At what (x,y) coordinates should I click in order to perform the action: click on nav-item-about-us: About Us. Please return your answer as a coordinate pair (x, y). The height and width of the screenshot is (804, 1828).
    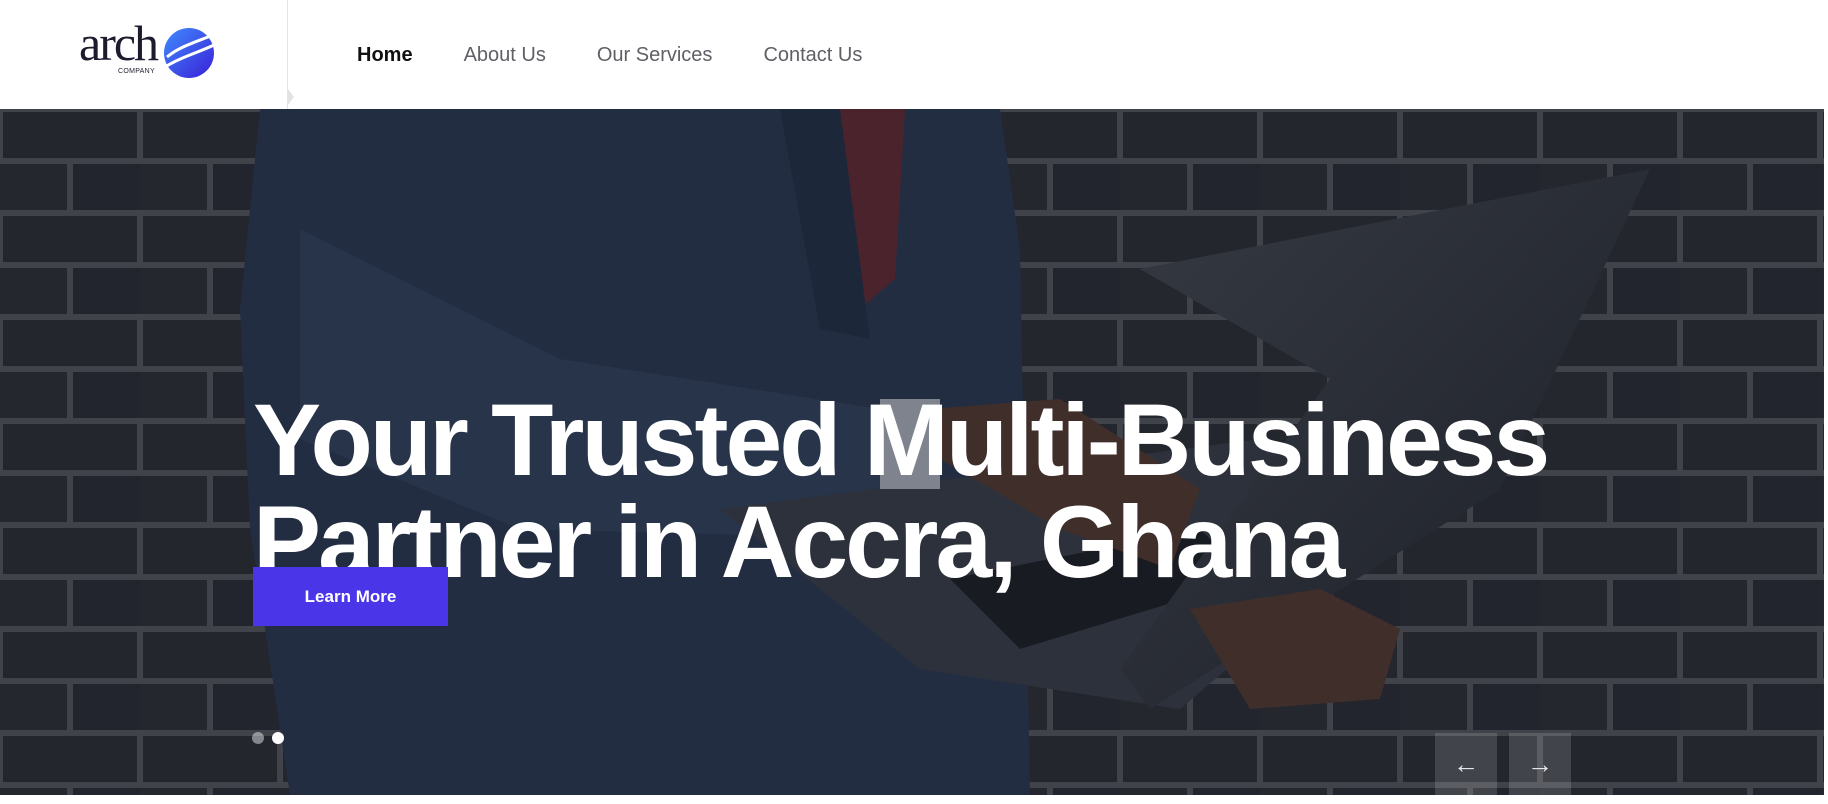
    Looking at the image, I should click on (505, 55).